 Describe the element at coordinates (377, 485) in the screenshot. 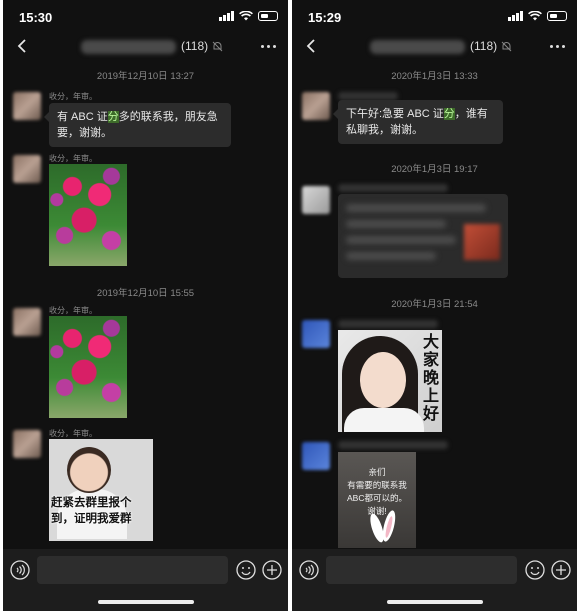

I see `caption-line: 有需要的联系我` at that location.